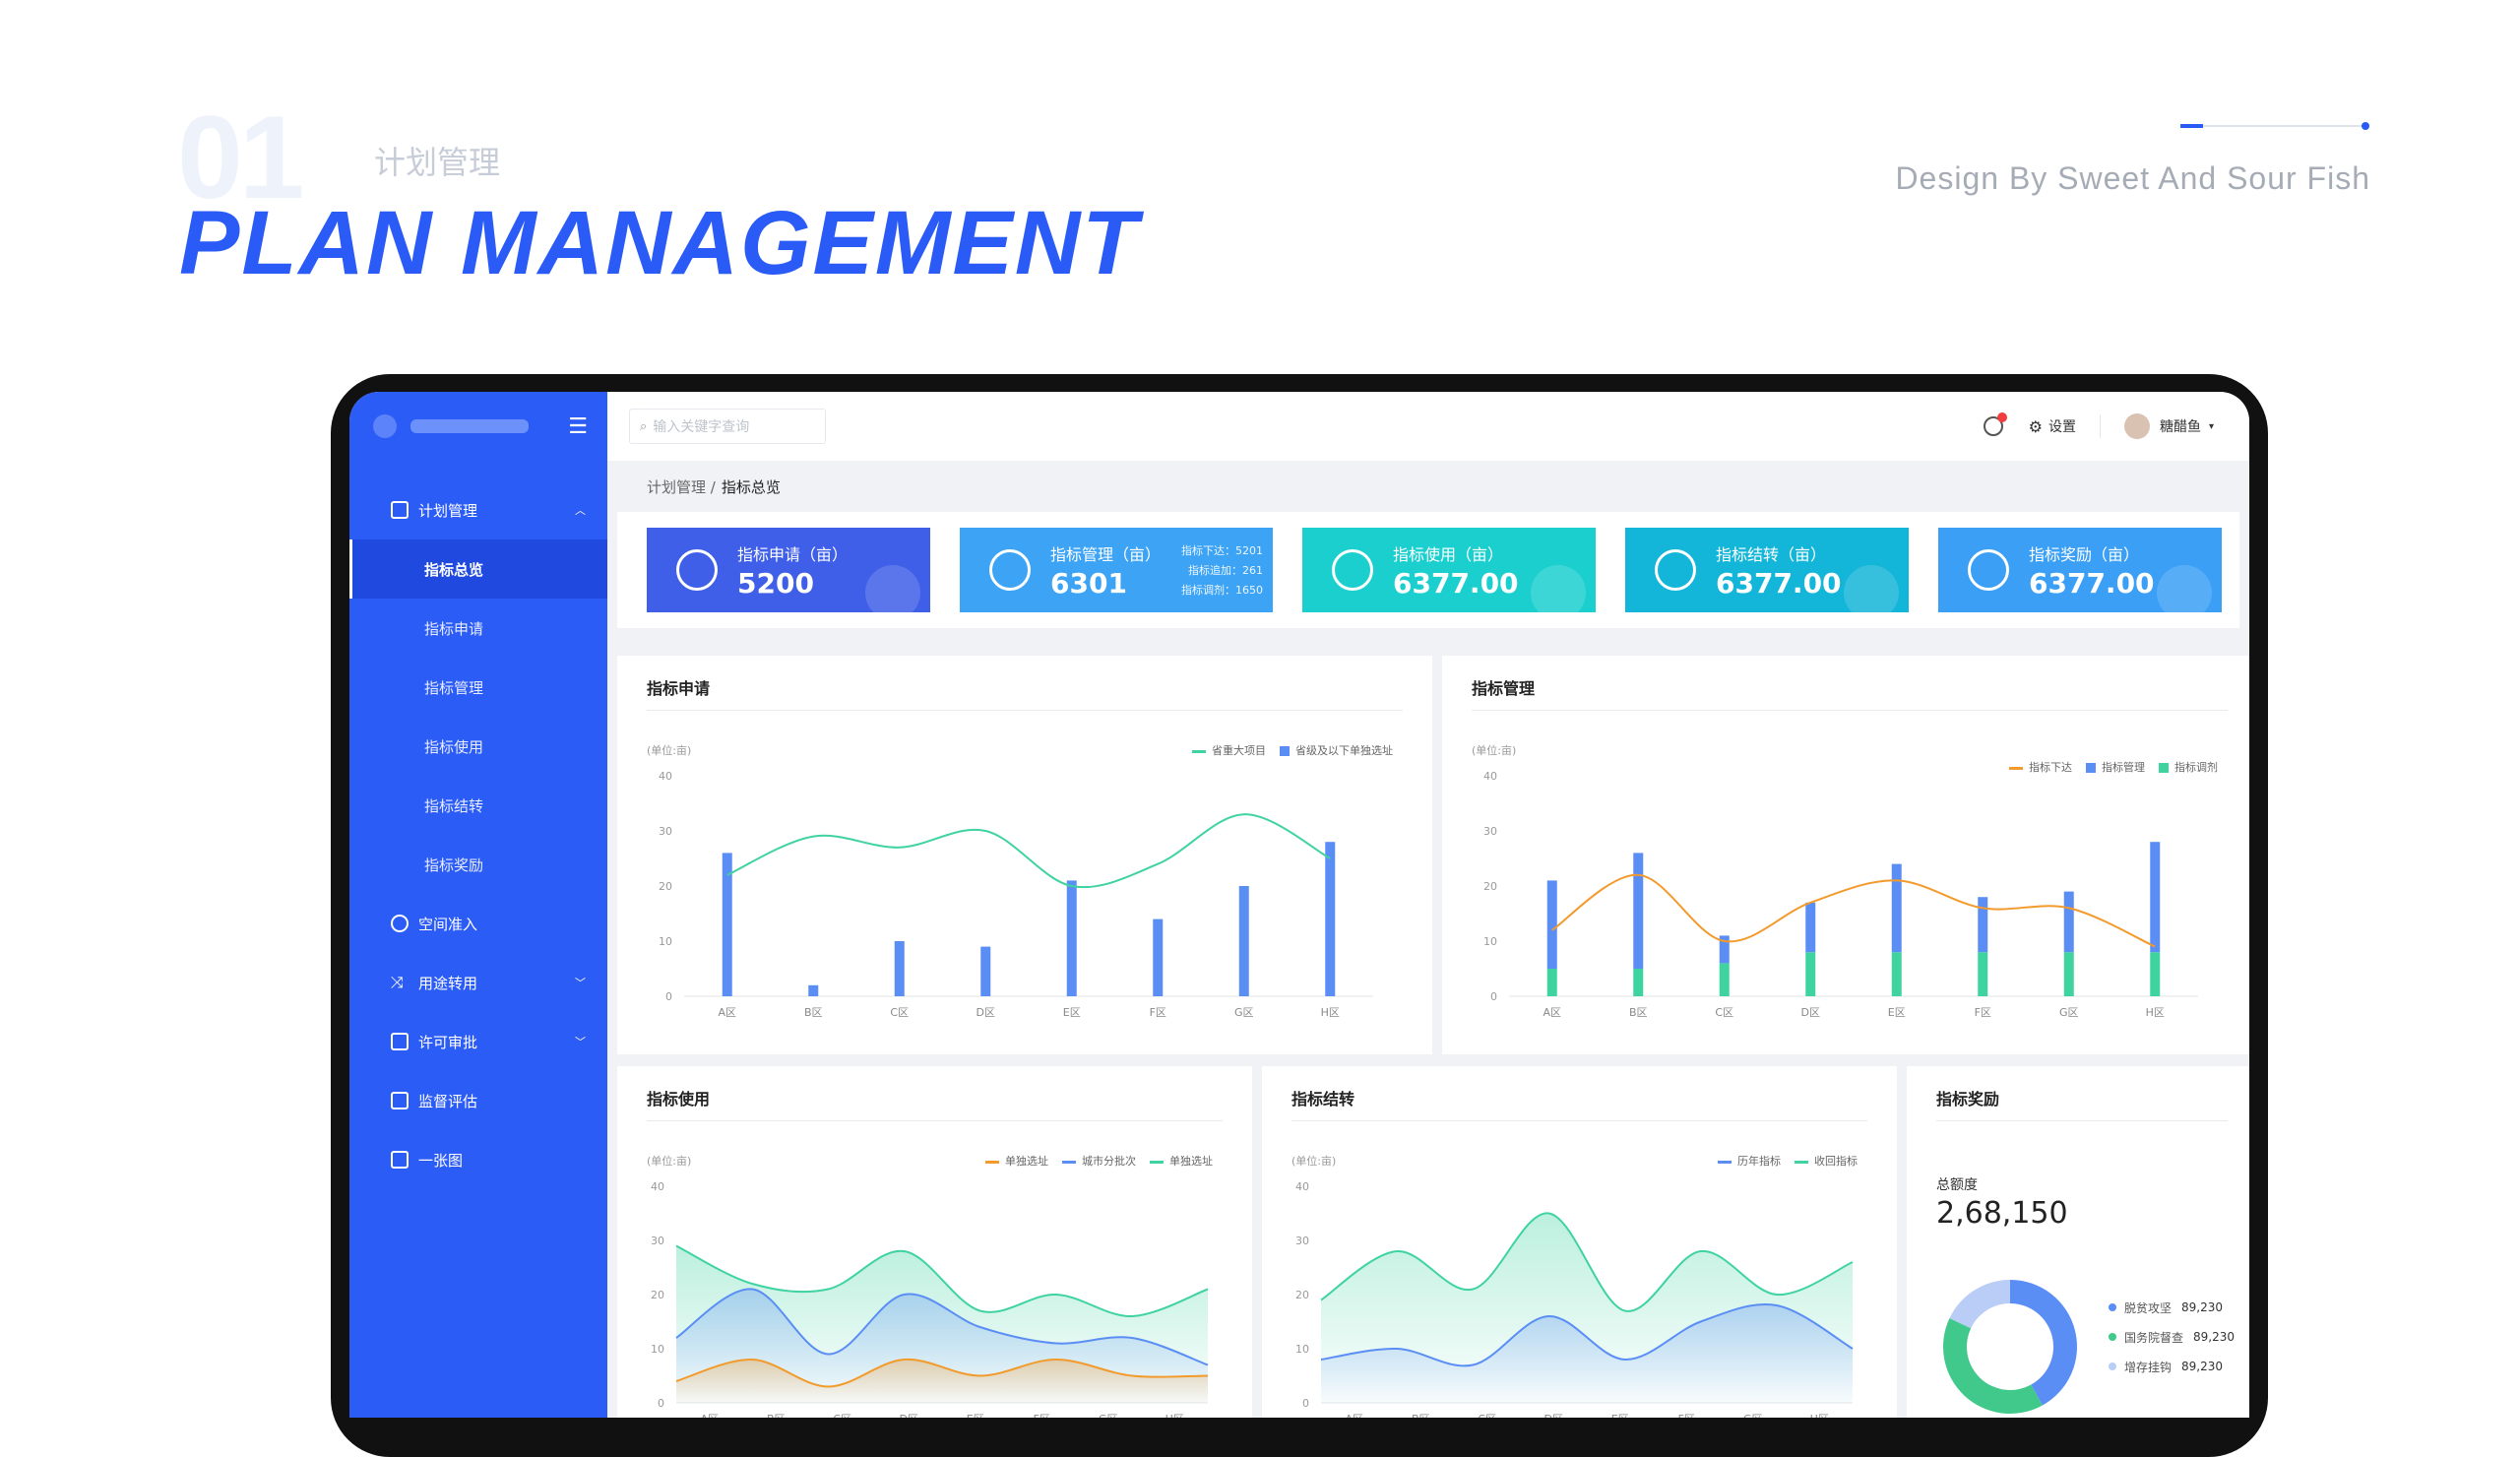 The width and height of the screenshot is (2520, 1457). I want to click on stat-card-reward: 指标奖励（亩） 6377.00, so click(2080, 570).